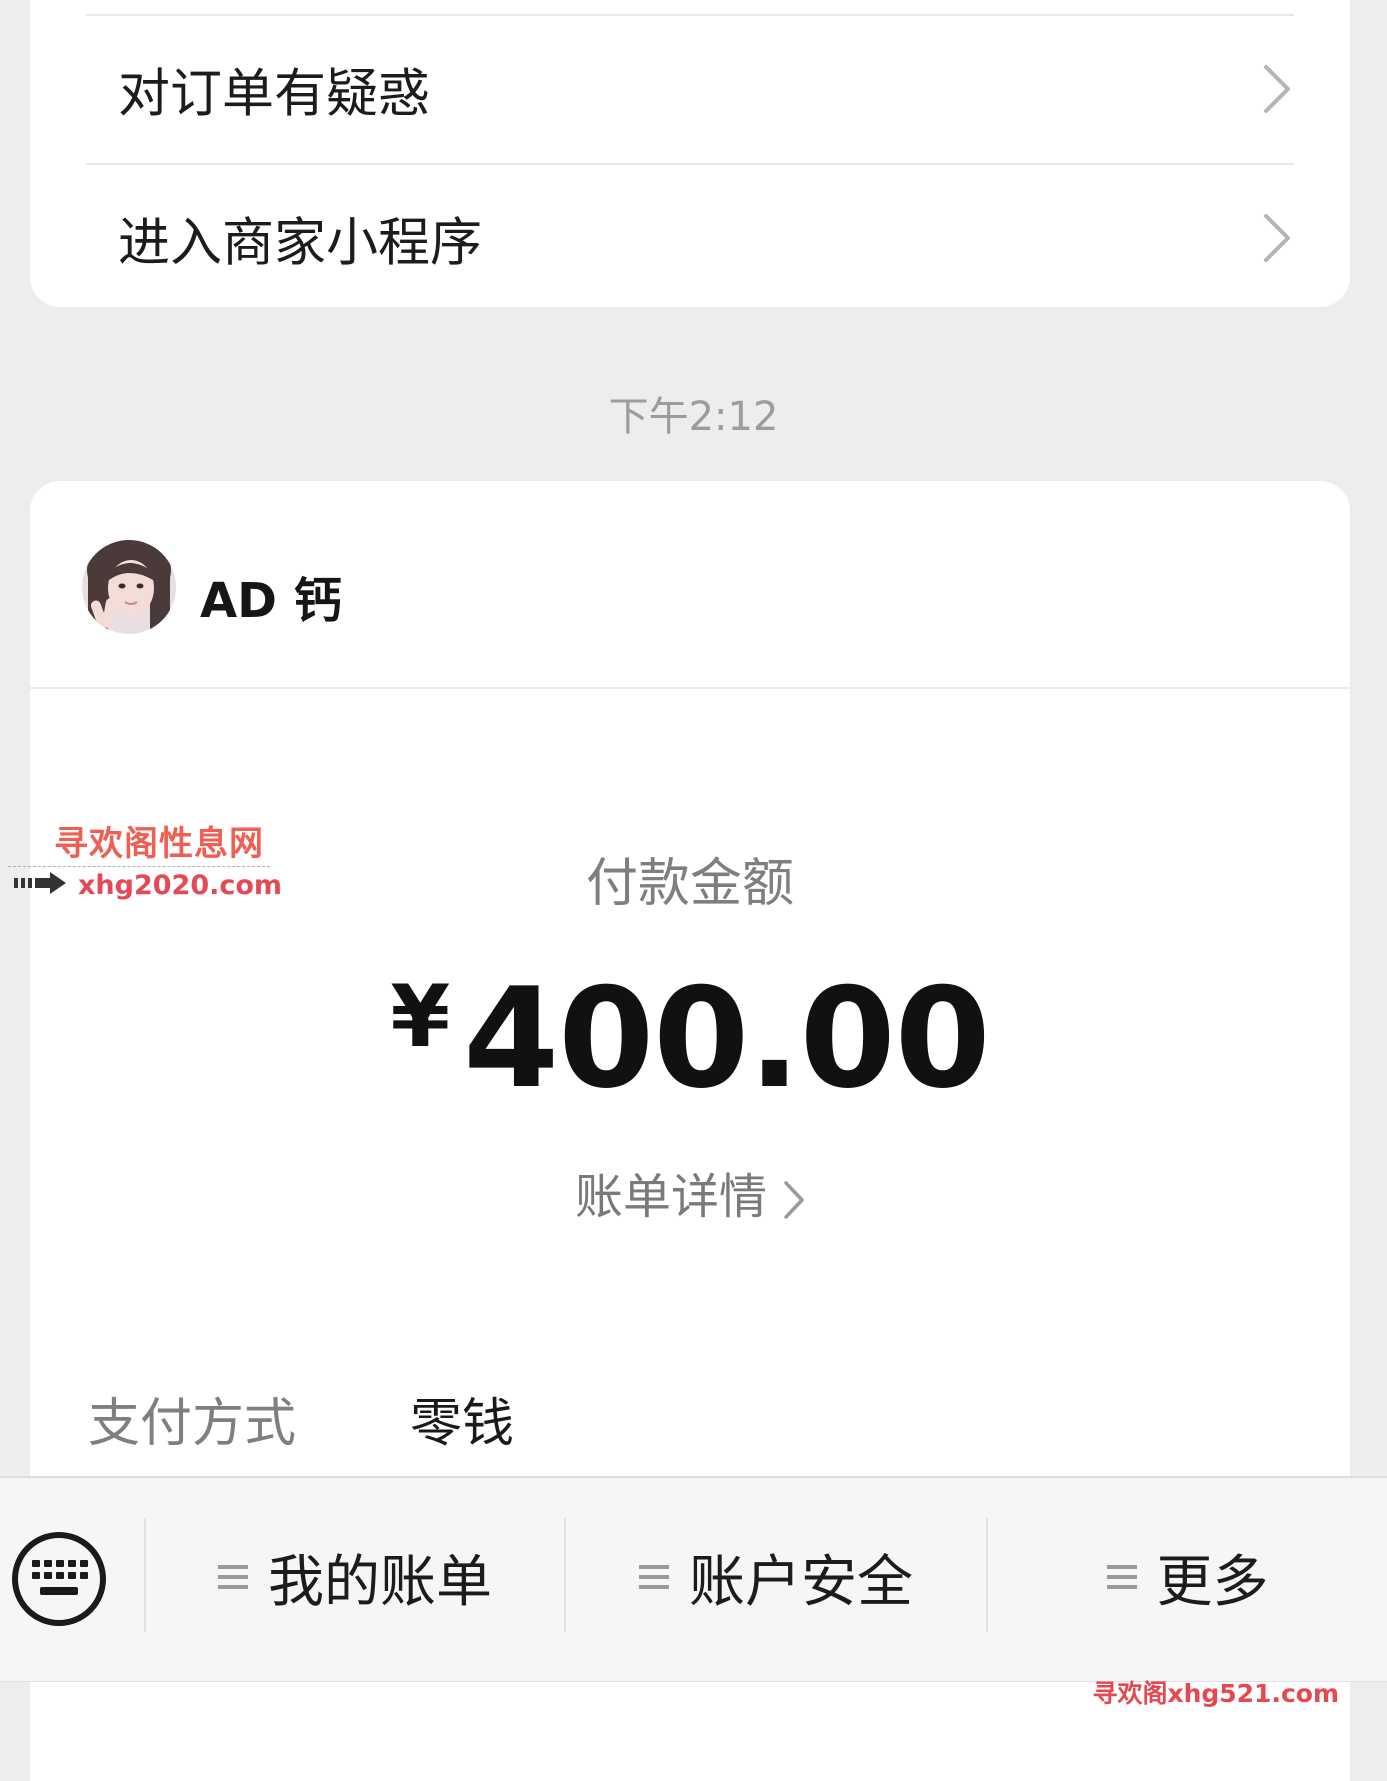  What do you see at coordinates (180, 885) in the screenshot?
I see `watermark-url: xhg2020.com` at bounding box center [180, 885].